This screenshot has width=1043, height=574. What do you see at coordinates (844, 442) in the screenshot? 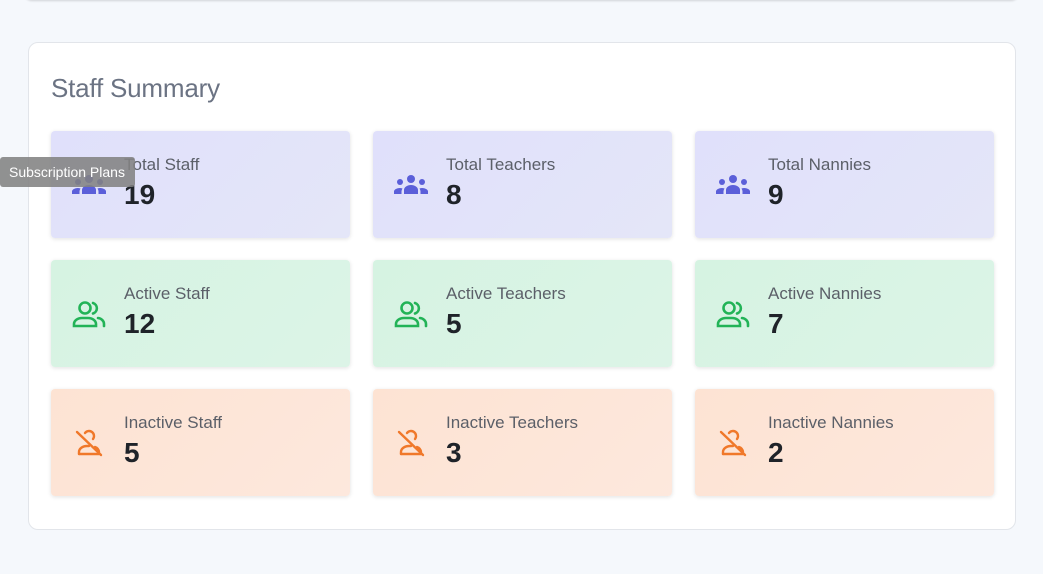
I see `card-inactive-nannies: Inactive Nannies 2` at bounding box center [844, 442].